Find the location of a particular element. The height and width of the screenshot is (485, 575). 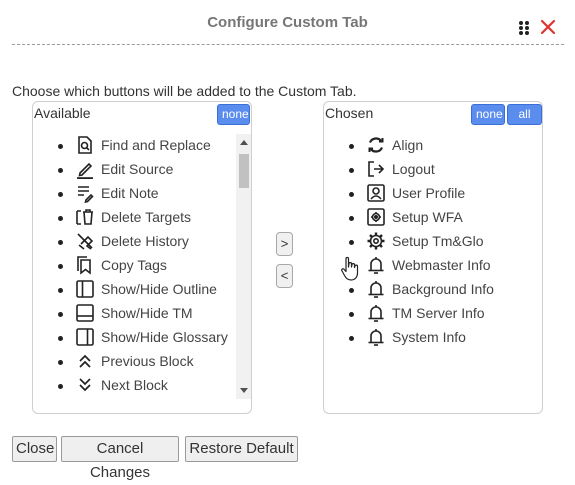

remove-from-chosen-button: < is located at coordinates (284, 276).